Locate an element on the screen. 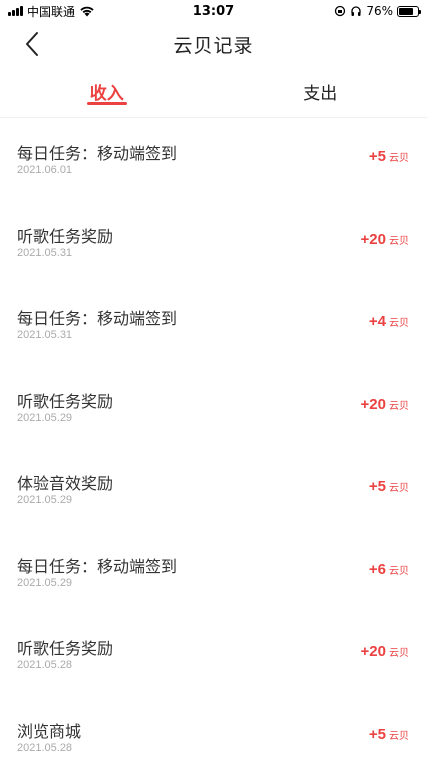  amount-value: +4 is located at coordinates (377, 321).